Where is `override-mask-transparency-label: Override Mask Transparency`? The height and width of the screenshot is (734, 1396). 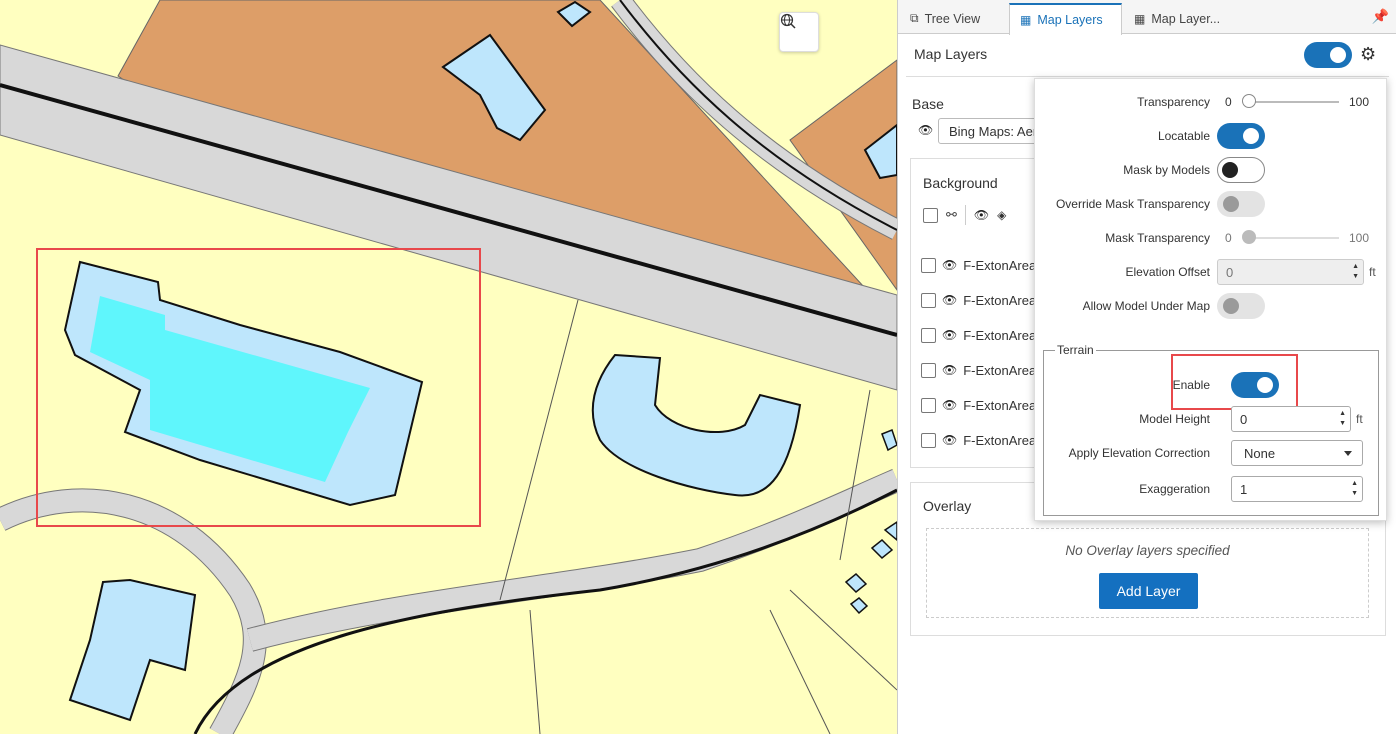
override-mask-transparency-label: Override Mask Transparency is located at coordinates (1132, 204).